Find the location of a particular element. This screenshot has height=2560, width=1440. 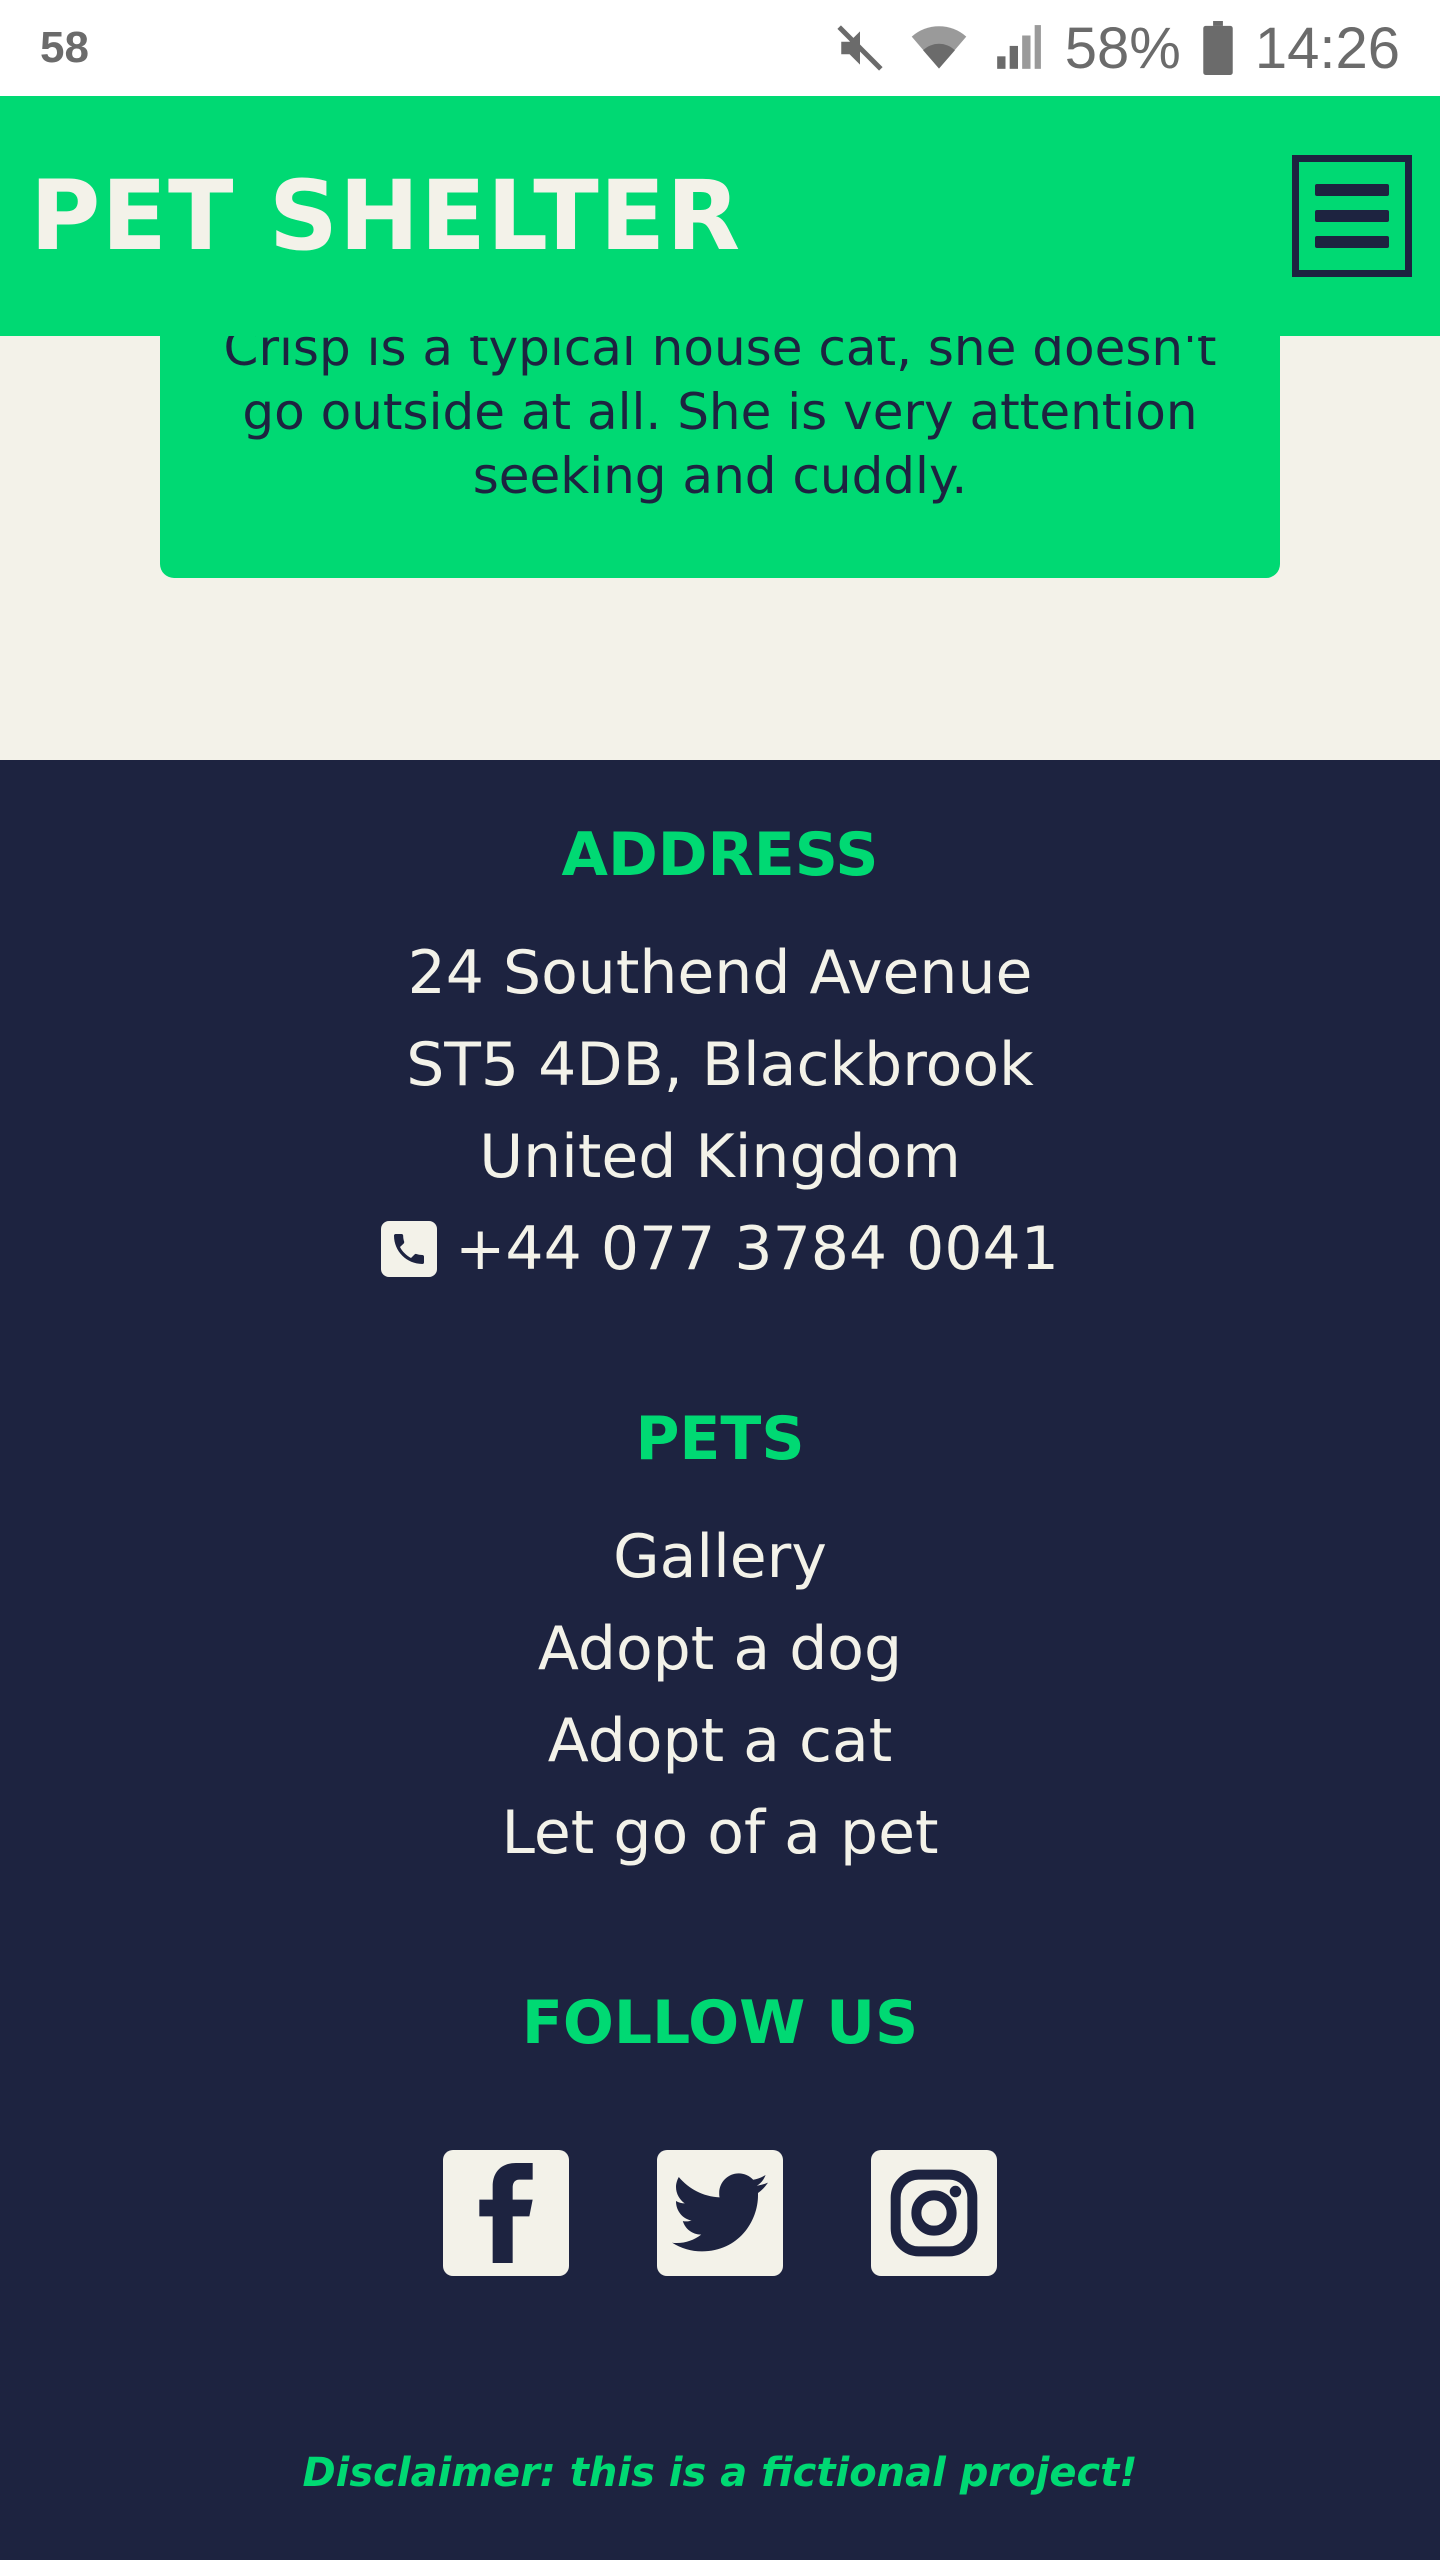

phone-icon is located at coordinates (409, 1249).